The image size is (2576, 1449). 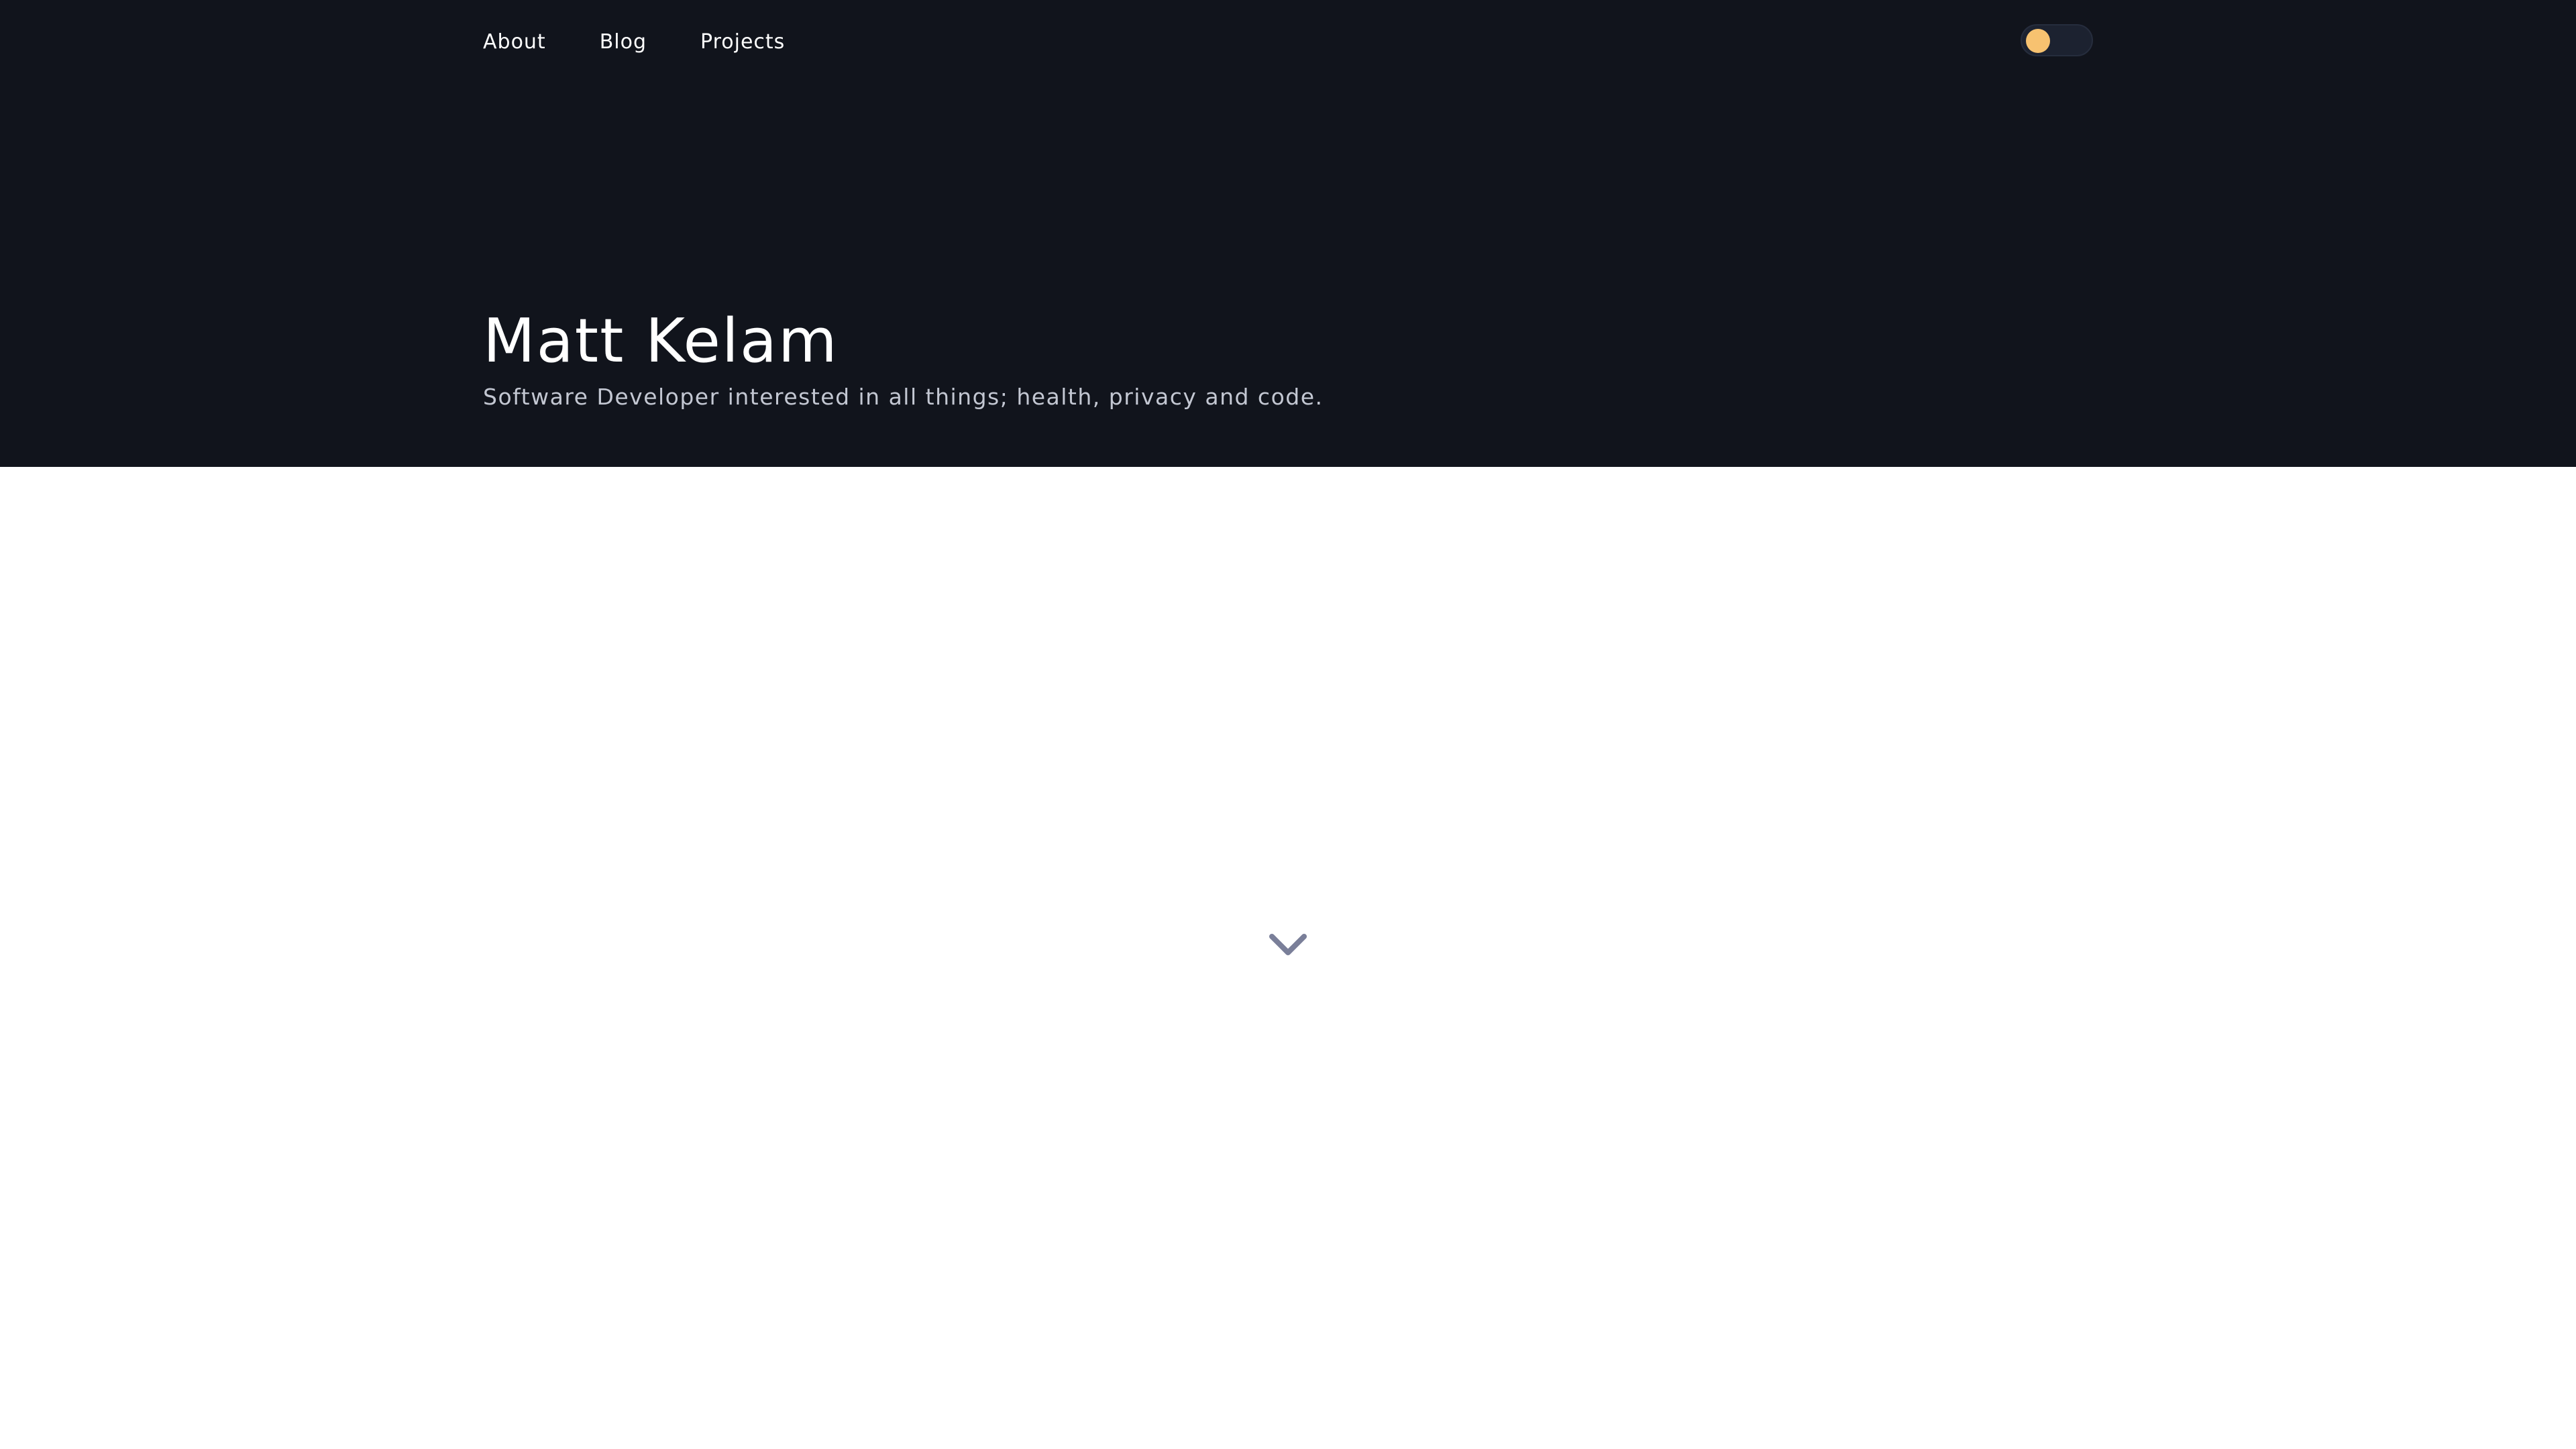 I want to click on scroll-down-button, so click(x=1288, y=944).